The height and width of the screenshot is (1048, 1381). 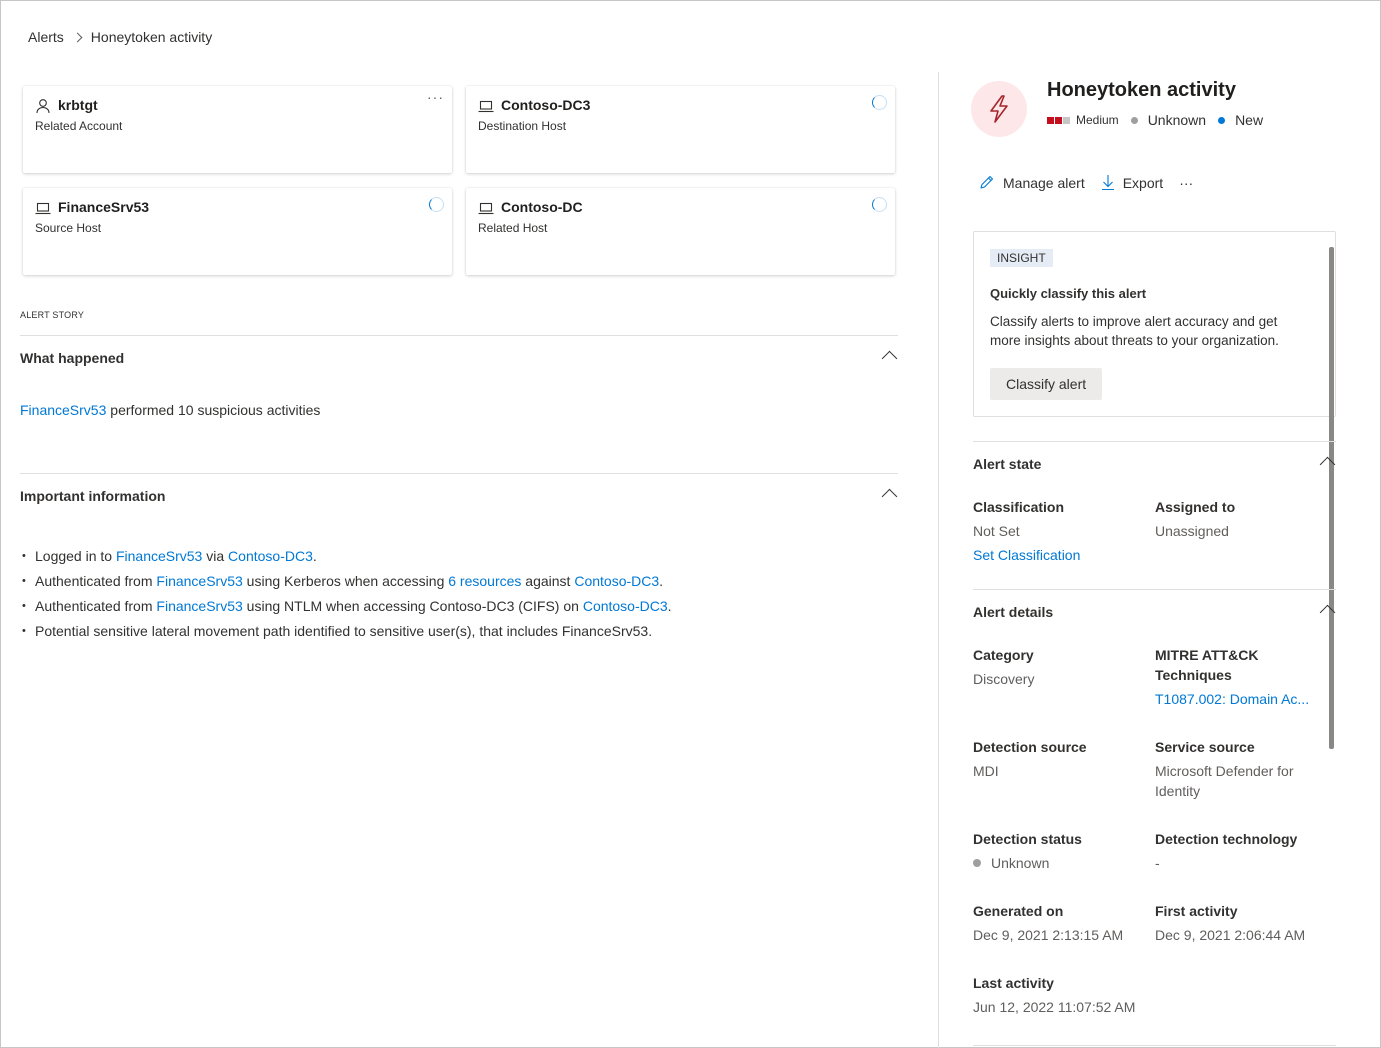 I want to click on generated-on-value: Dec 9, 2021 2:13:15 AM, so click(x=1048, y=935).